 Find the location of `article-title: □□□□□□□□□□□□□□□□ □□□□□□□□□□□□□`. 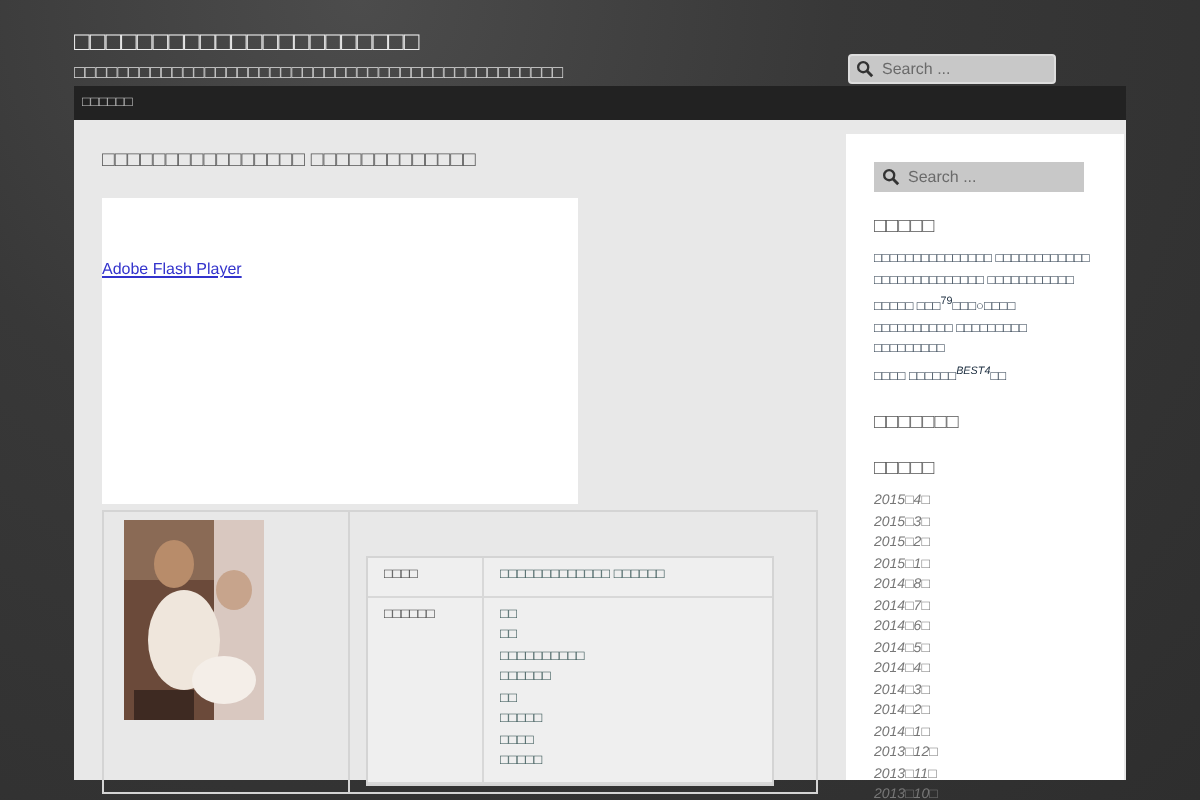

article-title: □□□□□□□□□□□□□□□□ □□□□□□□□□□□□□ is located at coordinates (290, 160).